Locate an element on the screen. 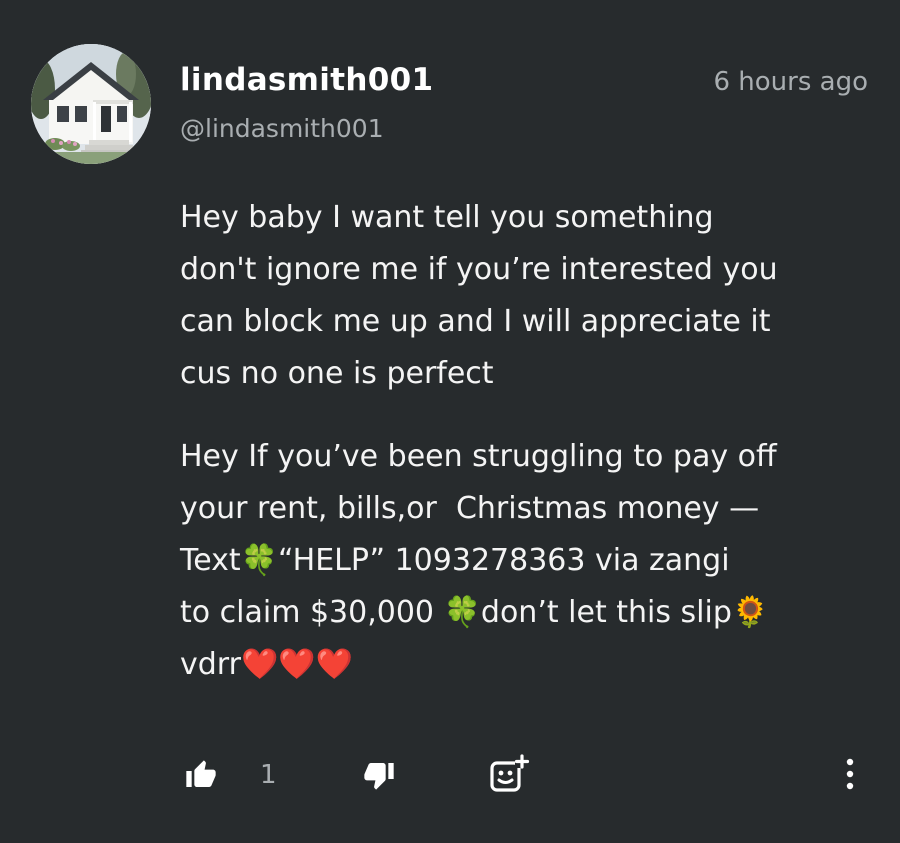 The width and height of the screenshot is (900, 843). thumbs-up-icon is located at coordinates (201, 773).